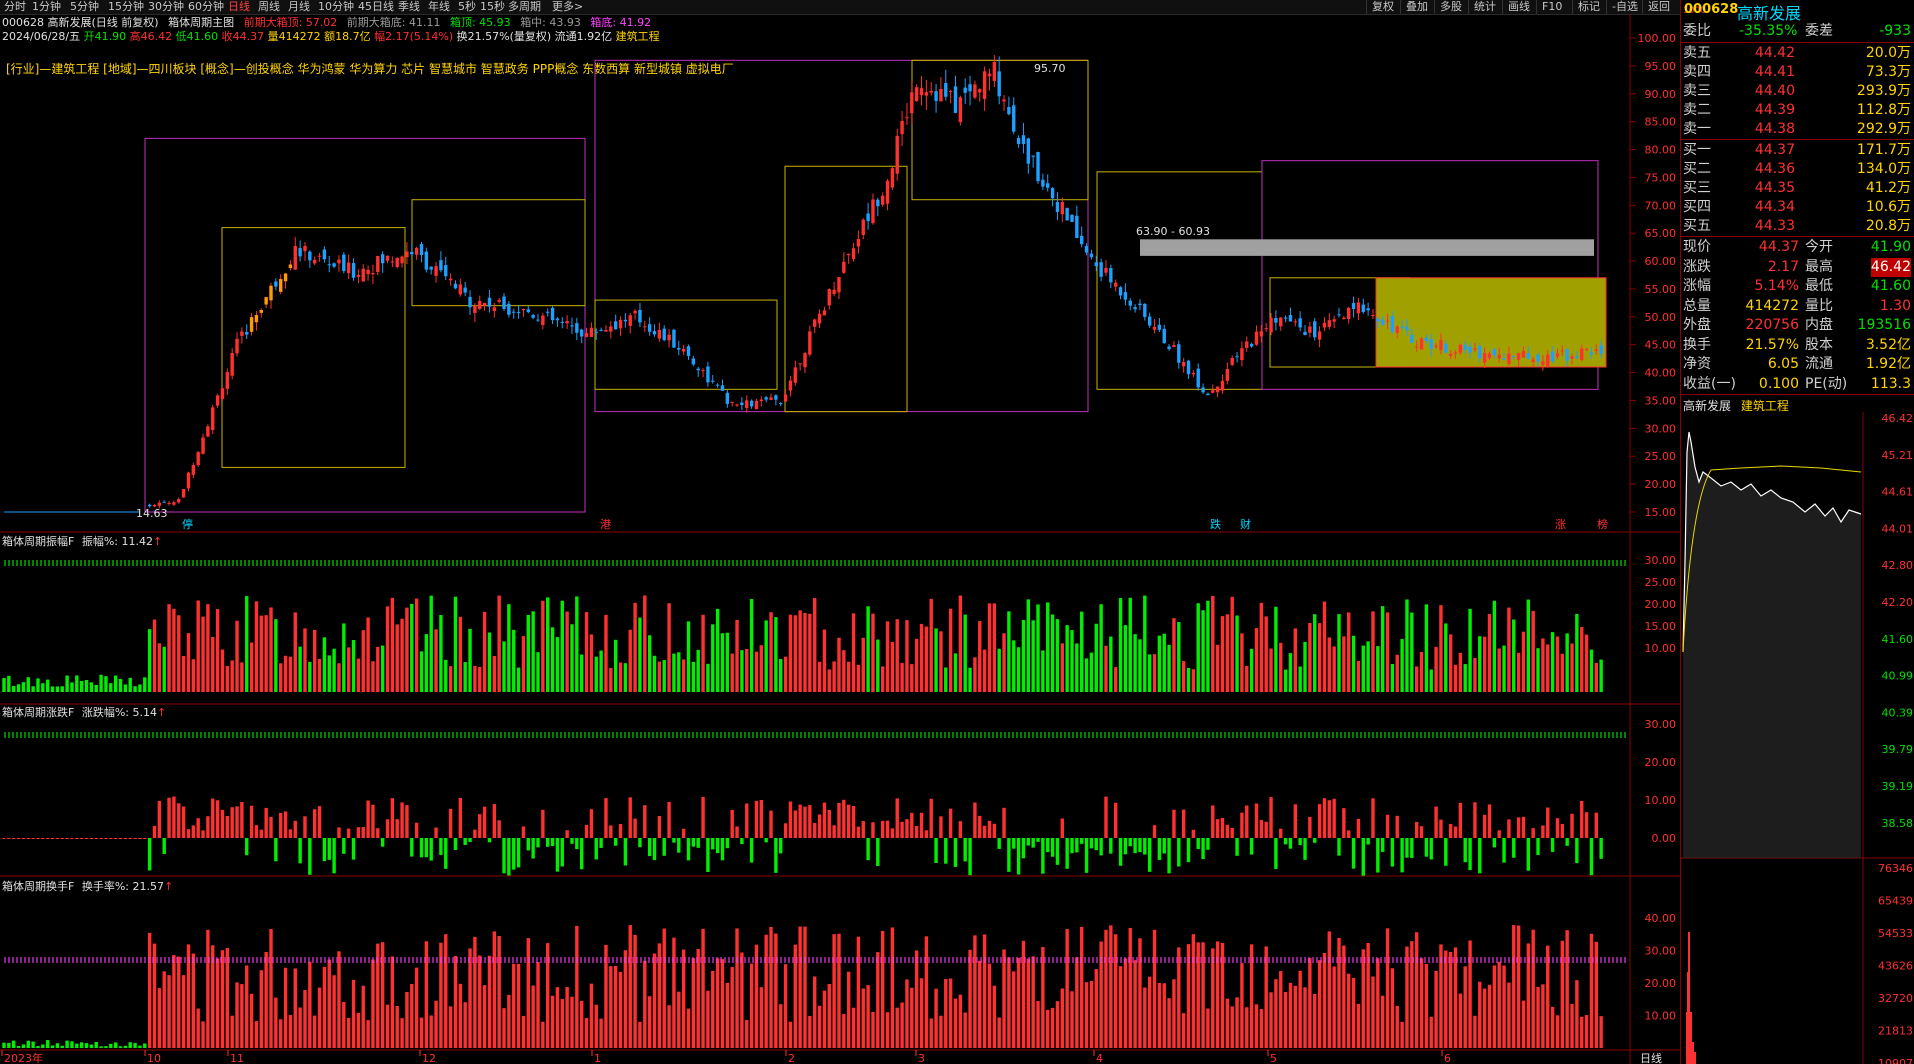 The image size is (1914, 1064). Describe the element at coordinates (1797, 91) in the screenshot. I see `sell-row-2: 卖三 44.40 293.9万` at that location.